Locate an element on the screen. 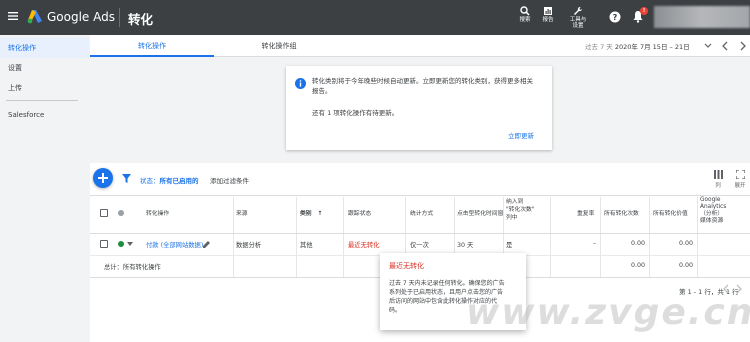 This screenshot has width=750, height=342. date-prev-icon is located at coordinates (725, 46).